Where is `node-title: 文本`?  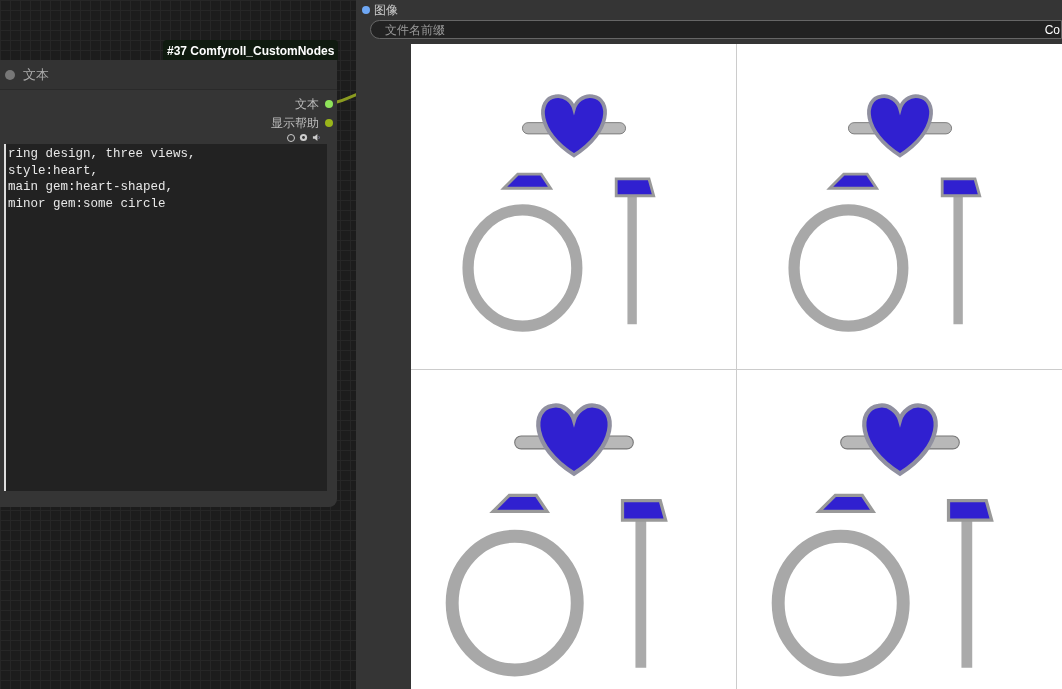
node-title: 文本 is located at coordinates (36, 74).